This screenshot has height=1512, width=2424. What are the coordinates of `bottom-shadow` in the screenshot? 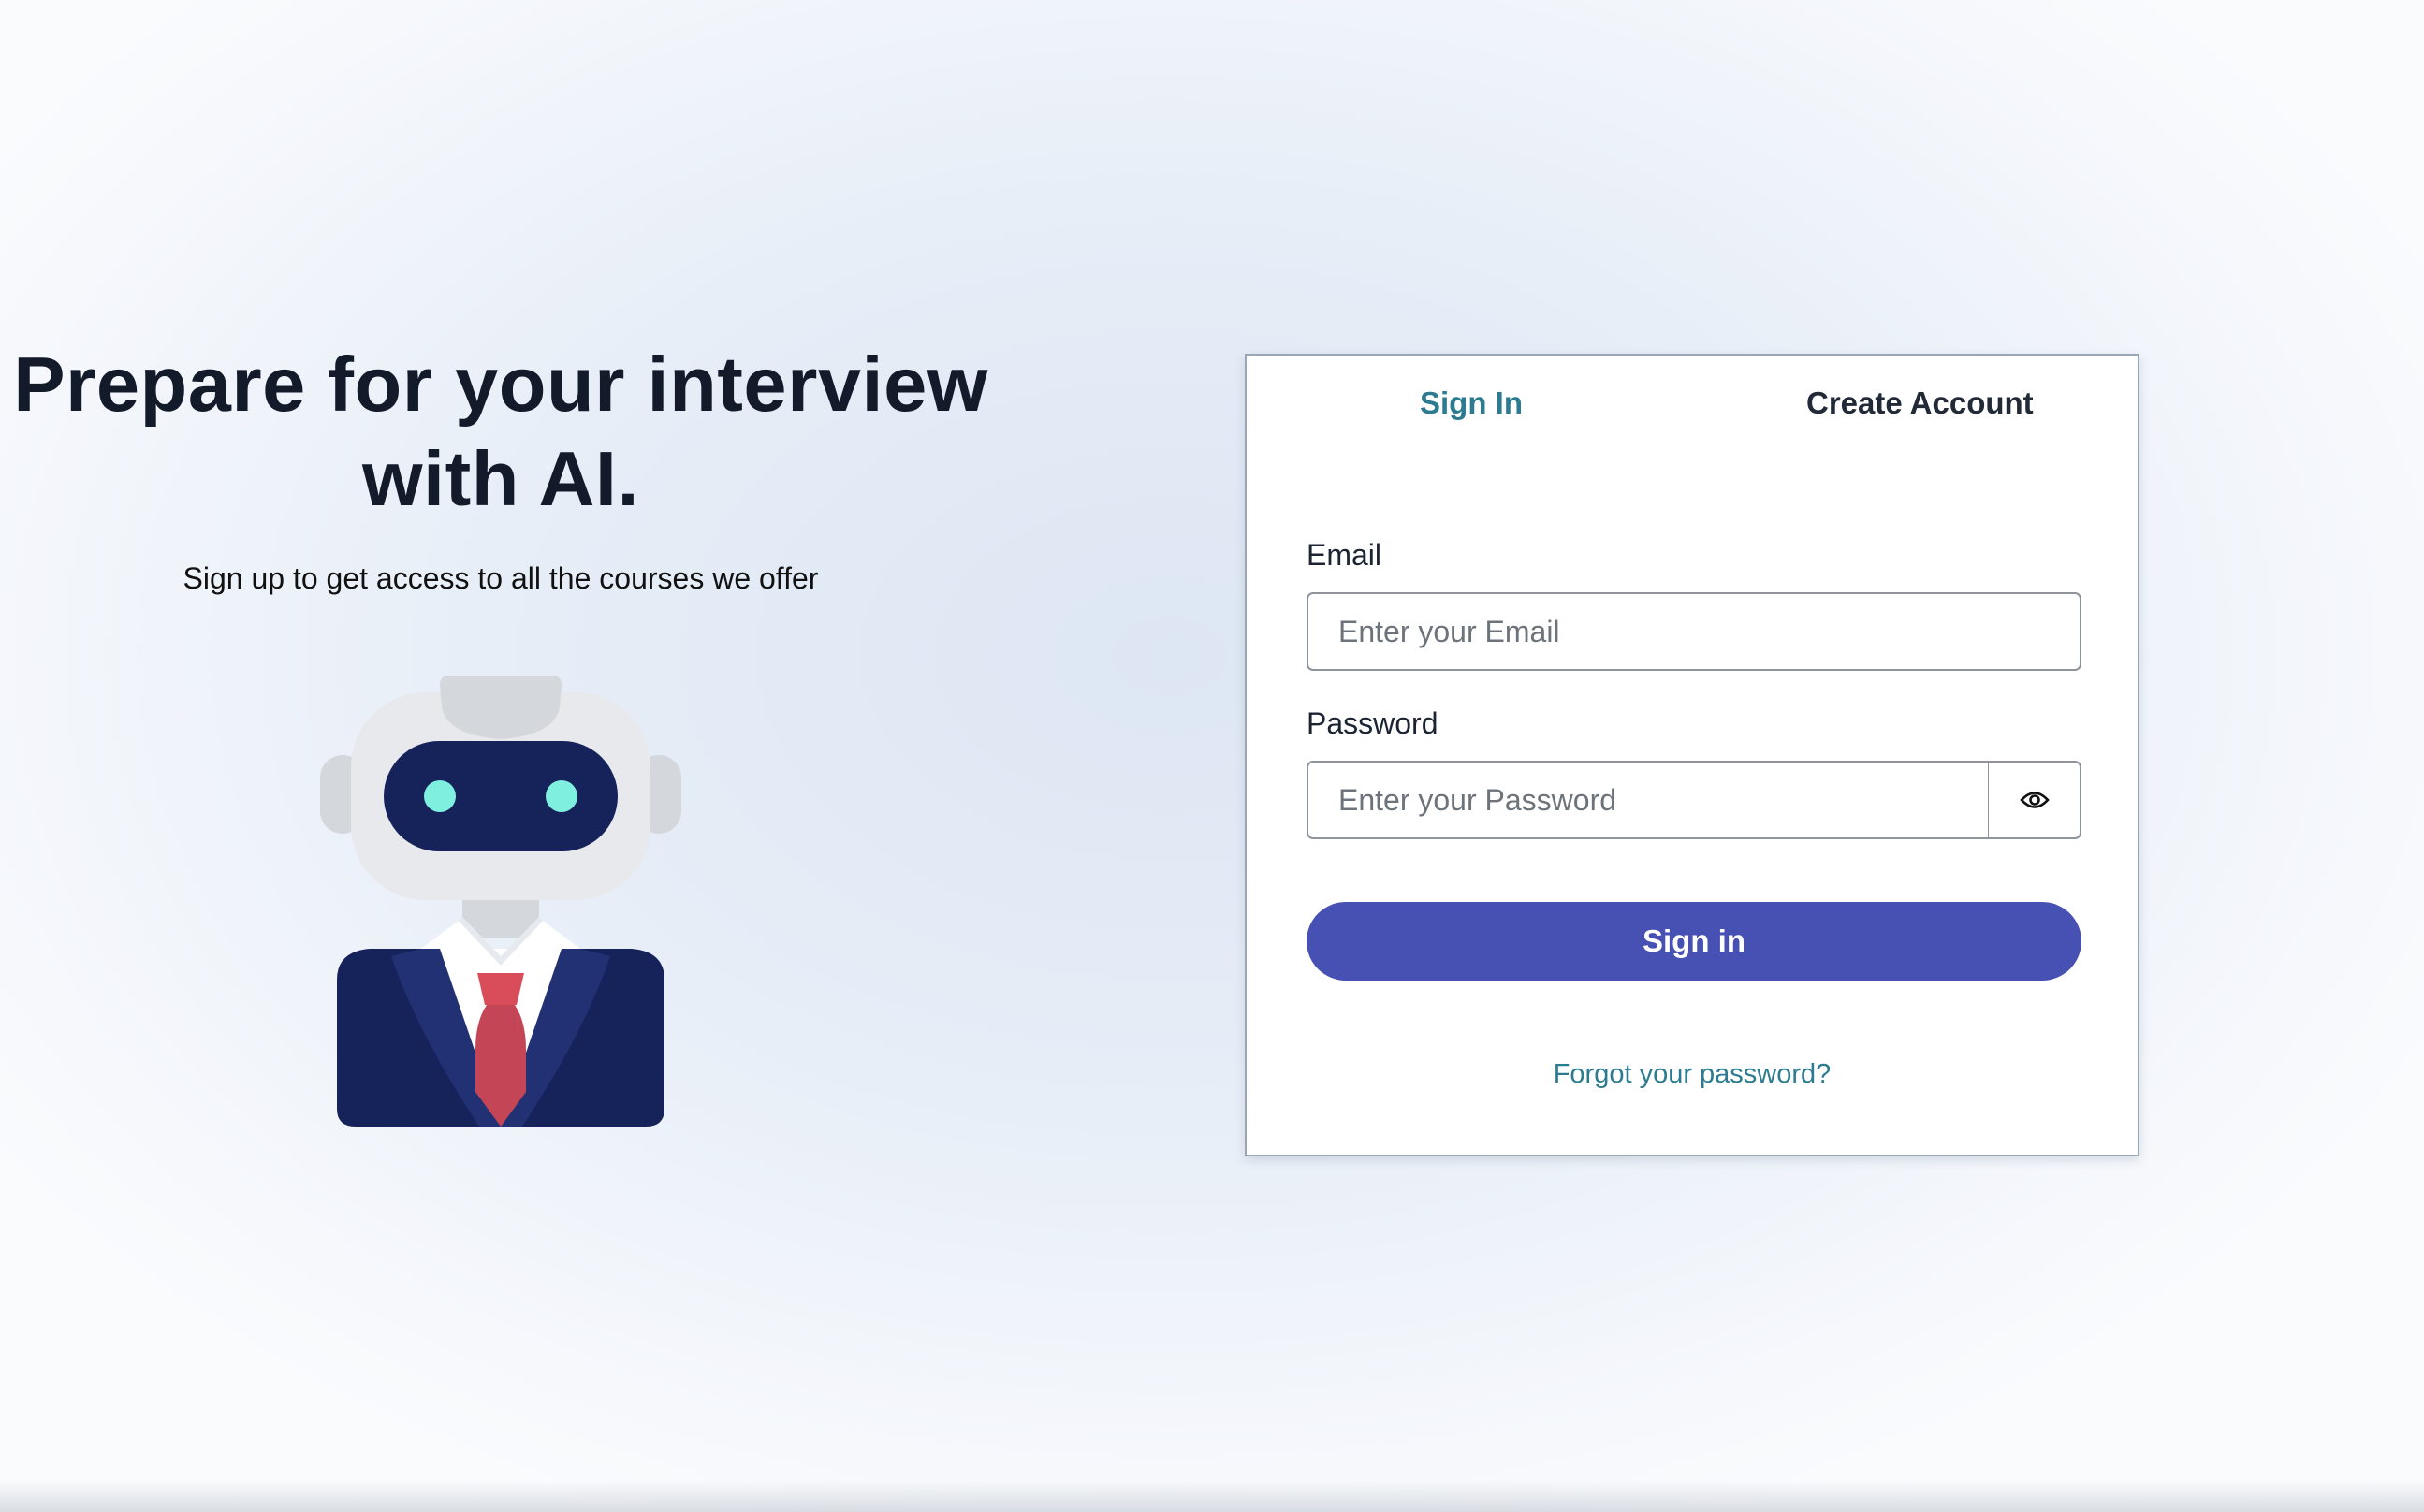 It's located at (1212, 1496).